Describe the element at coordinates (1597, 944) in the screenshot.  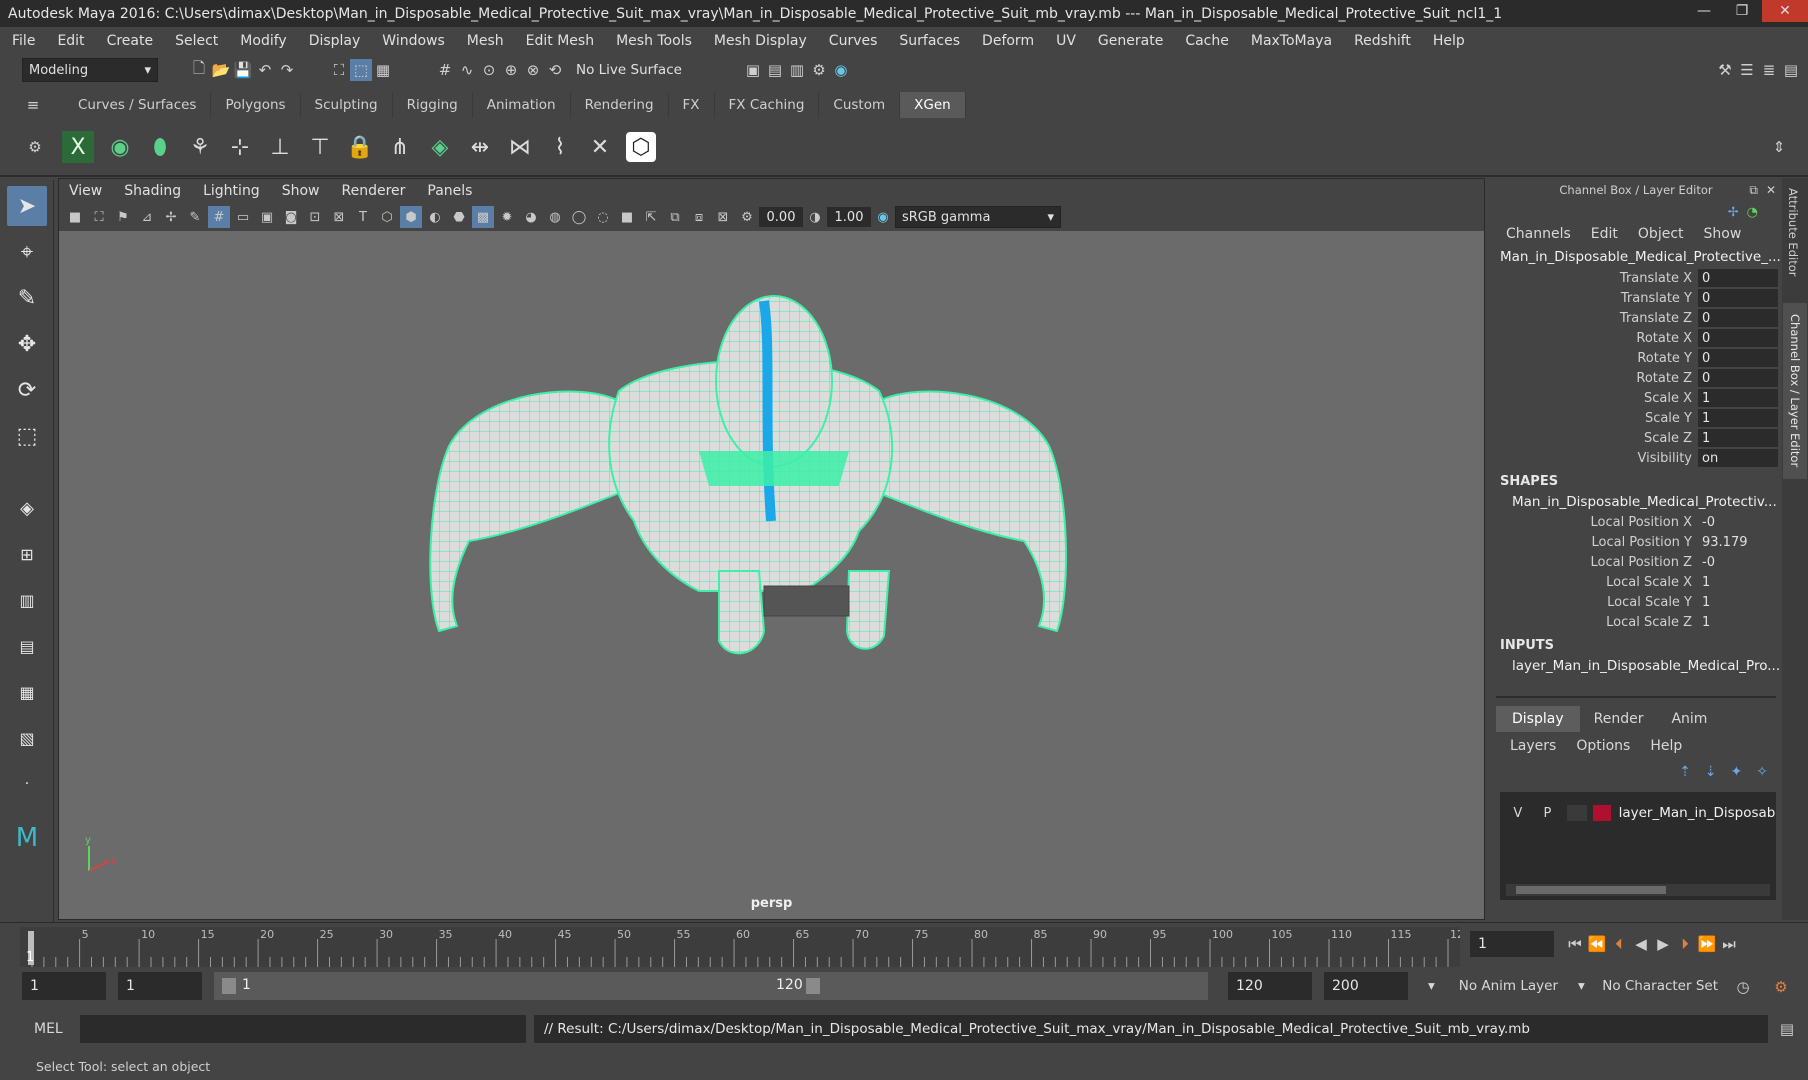
I see `step-back-icon: ⏪` at that location.